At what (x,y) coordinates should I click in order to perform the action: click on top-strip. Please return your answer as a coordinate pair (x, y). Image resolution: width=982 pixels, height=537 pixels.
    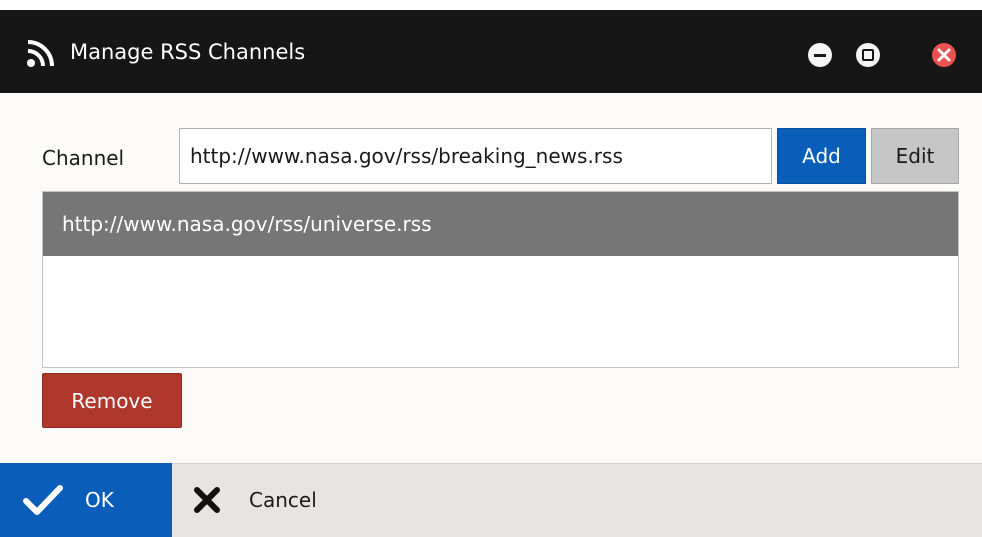
    Looking at the image, I should click on (491, 5).